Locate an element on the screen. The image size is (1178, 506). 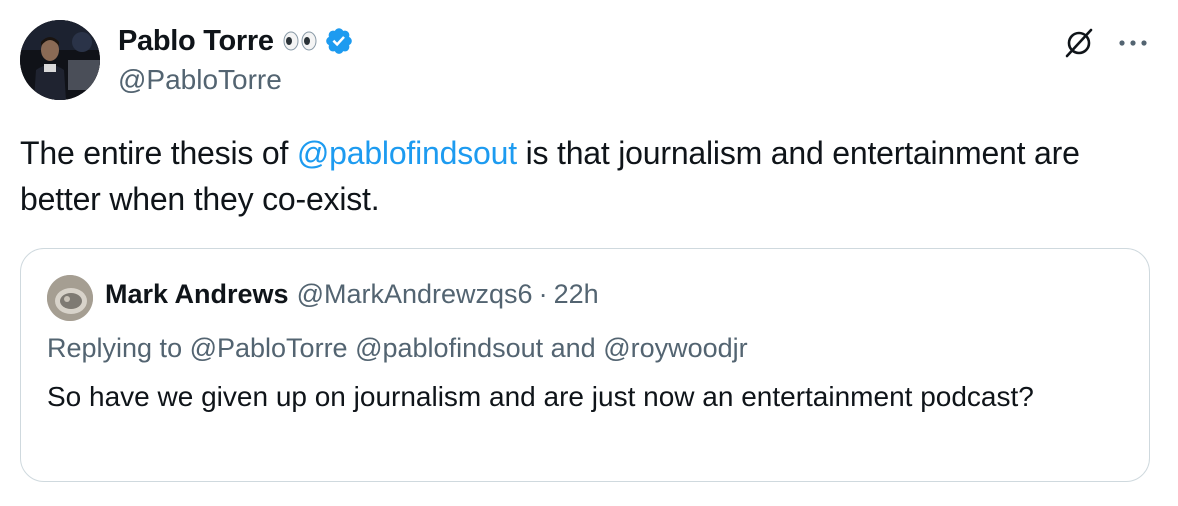
author-avatar is located at coordinates (60, 60).